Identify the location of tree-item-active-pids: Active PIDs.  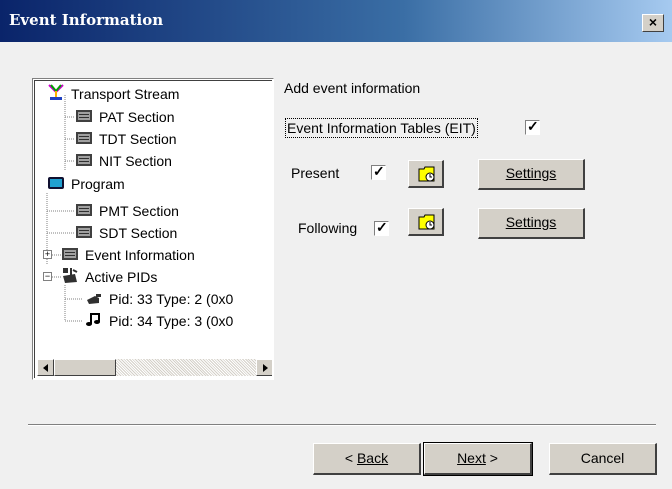
(109, 277).